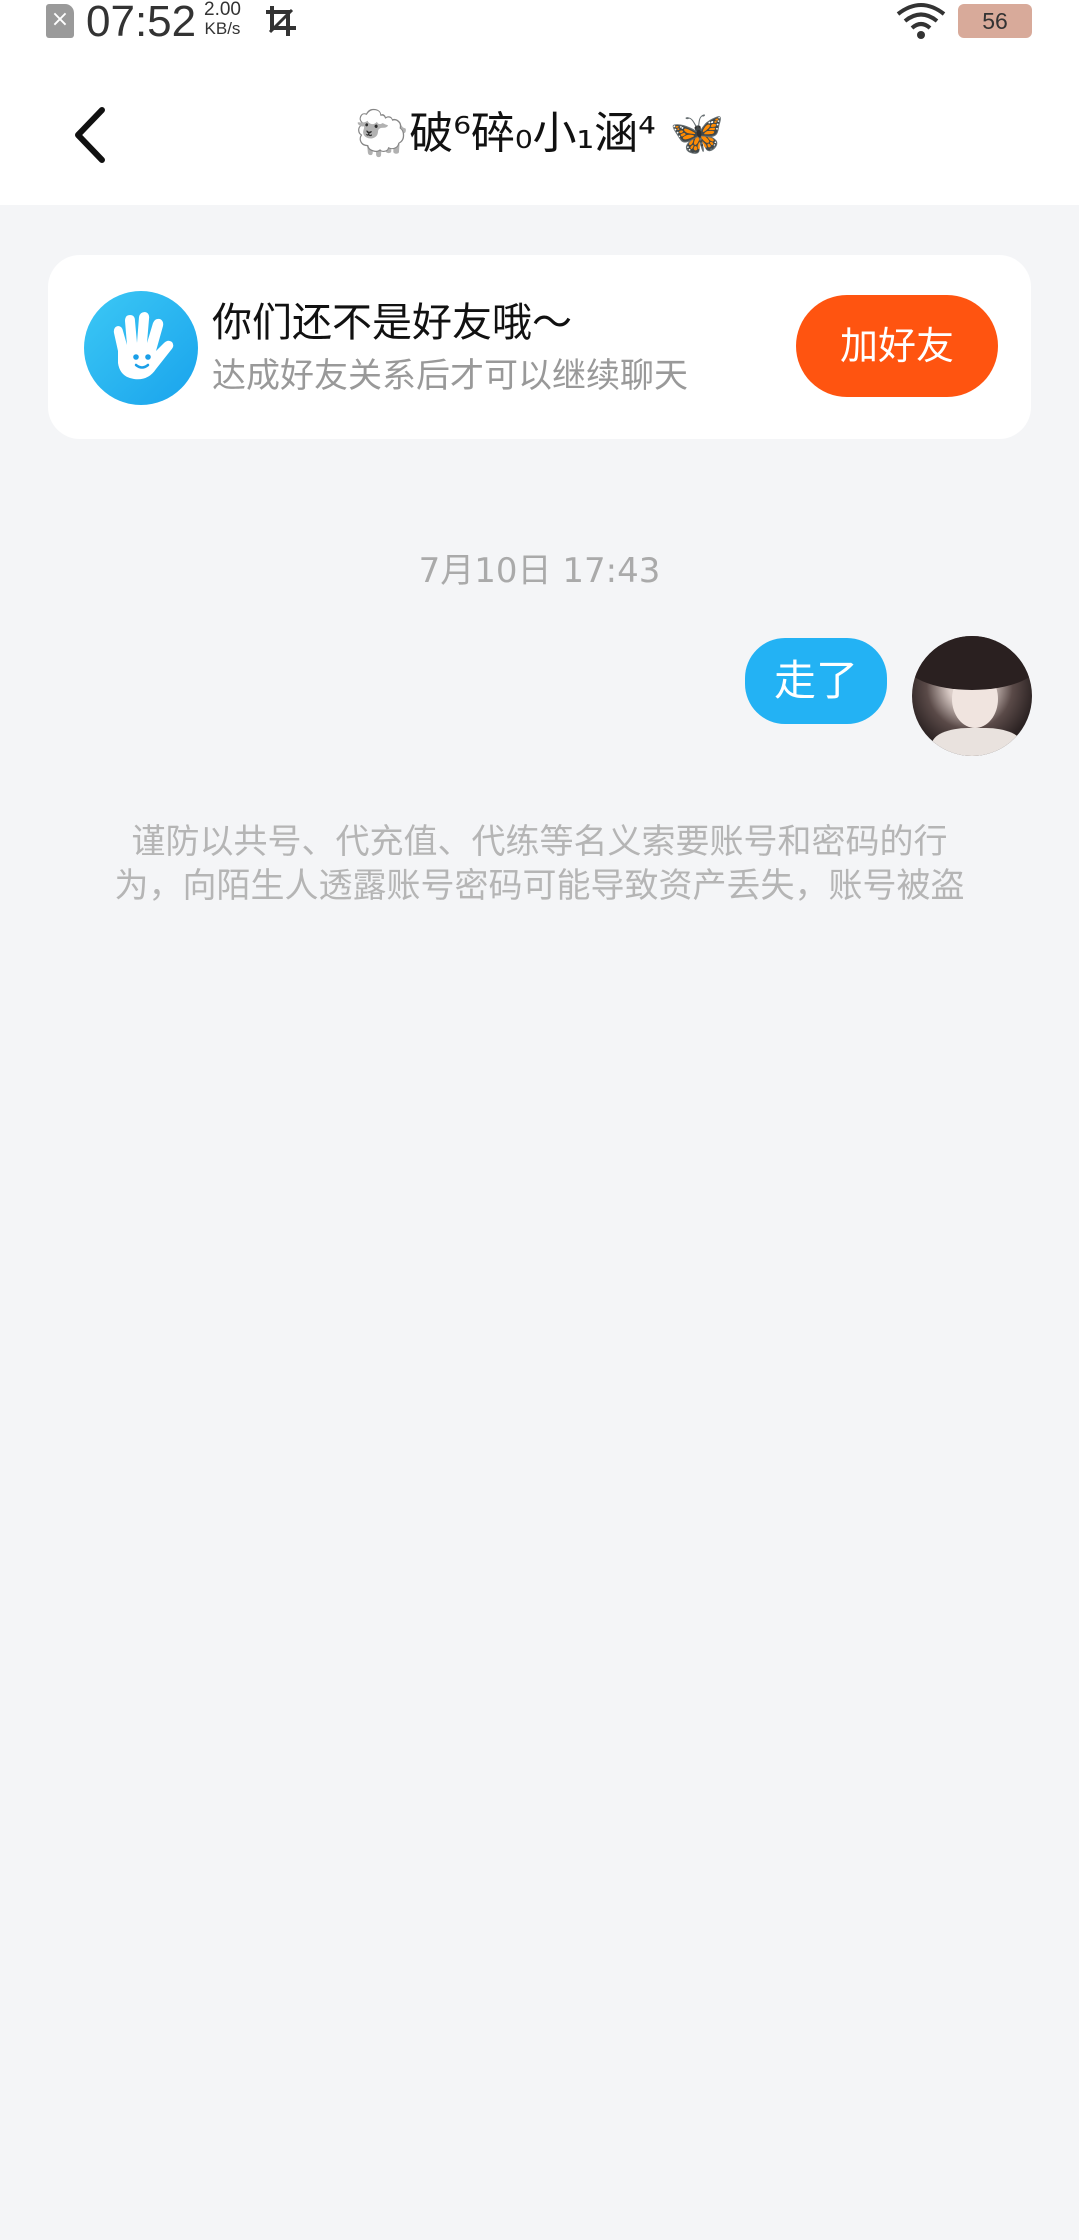  What do you see at coordinates (539, 133) in the screenshot?
I see `page-title: 🐑破⁶碎₀小₁涵⁴ 🦋` at bounding box center [539, 133].